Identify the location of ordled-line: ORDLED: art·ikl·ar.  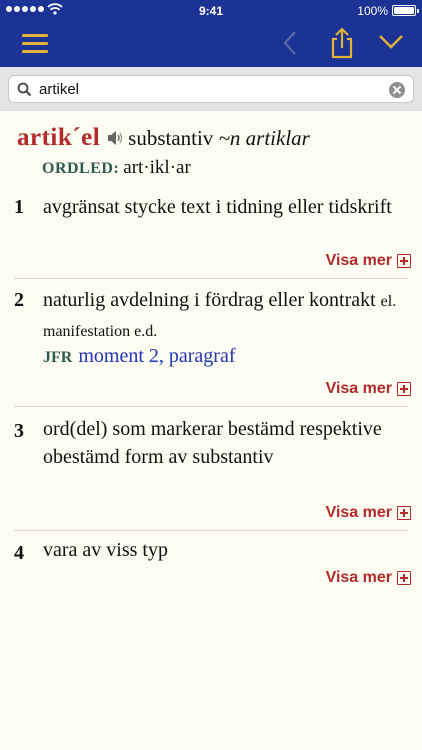
(116, 168).